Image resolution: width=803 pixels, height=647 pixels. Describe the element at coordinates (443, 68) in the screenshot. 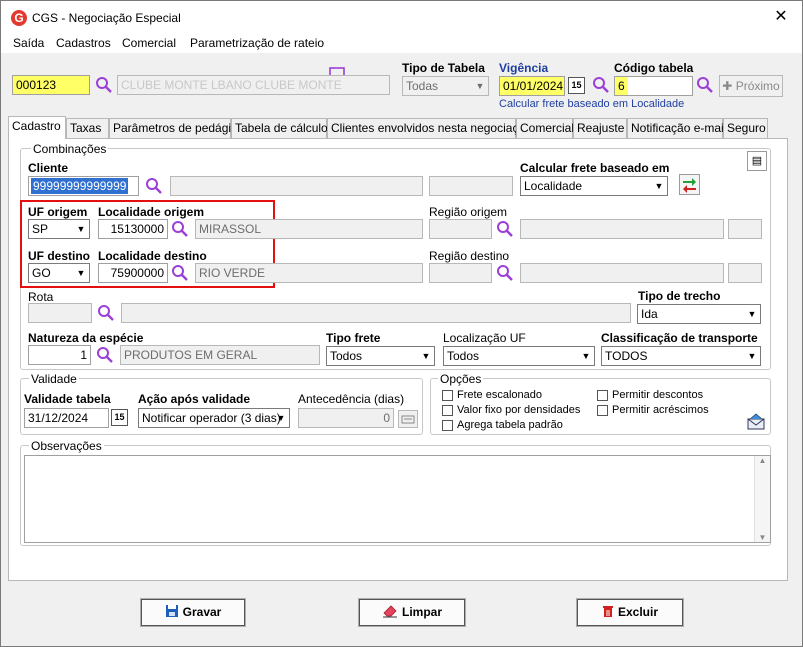

I see `tipo-tabela-label: Tipo de Tabela` at that location.